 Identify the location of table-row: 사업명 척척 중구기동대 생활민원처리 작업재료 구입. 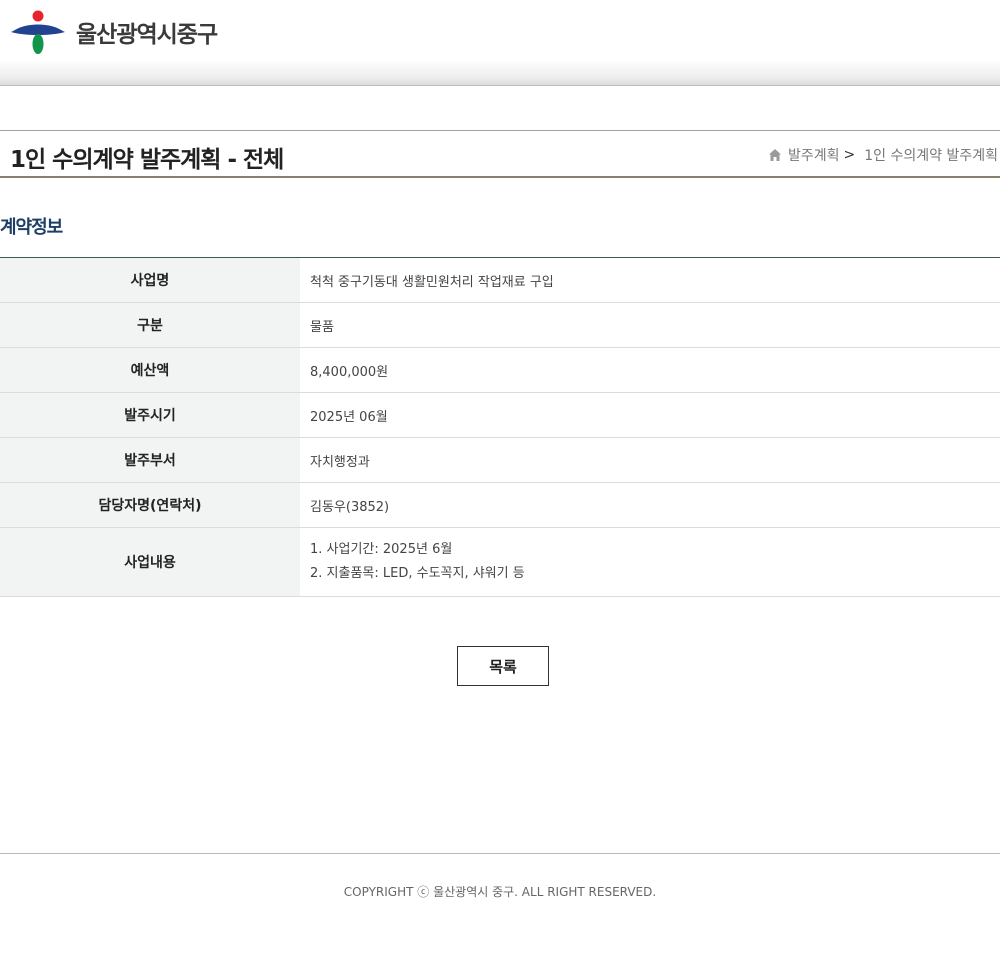
(500, 280).